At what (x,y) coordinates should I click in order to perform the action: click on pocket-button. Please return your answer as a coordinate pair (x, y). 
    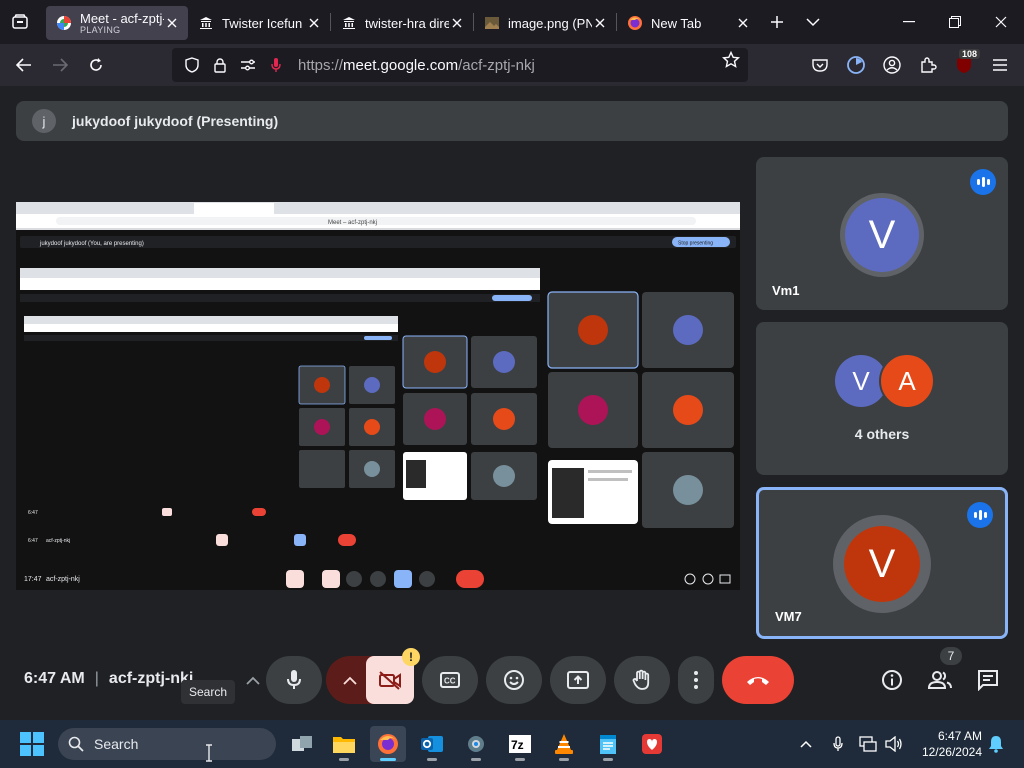
    Looking at the image, I should click on (820, 65).